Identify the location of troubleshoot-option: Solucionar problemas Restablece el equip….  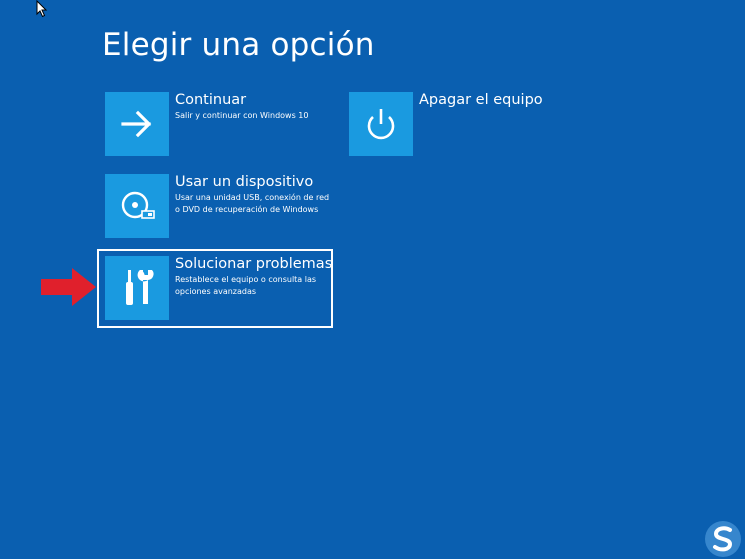
(219, 288).